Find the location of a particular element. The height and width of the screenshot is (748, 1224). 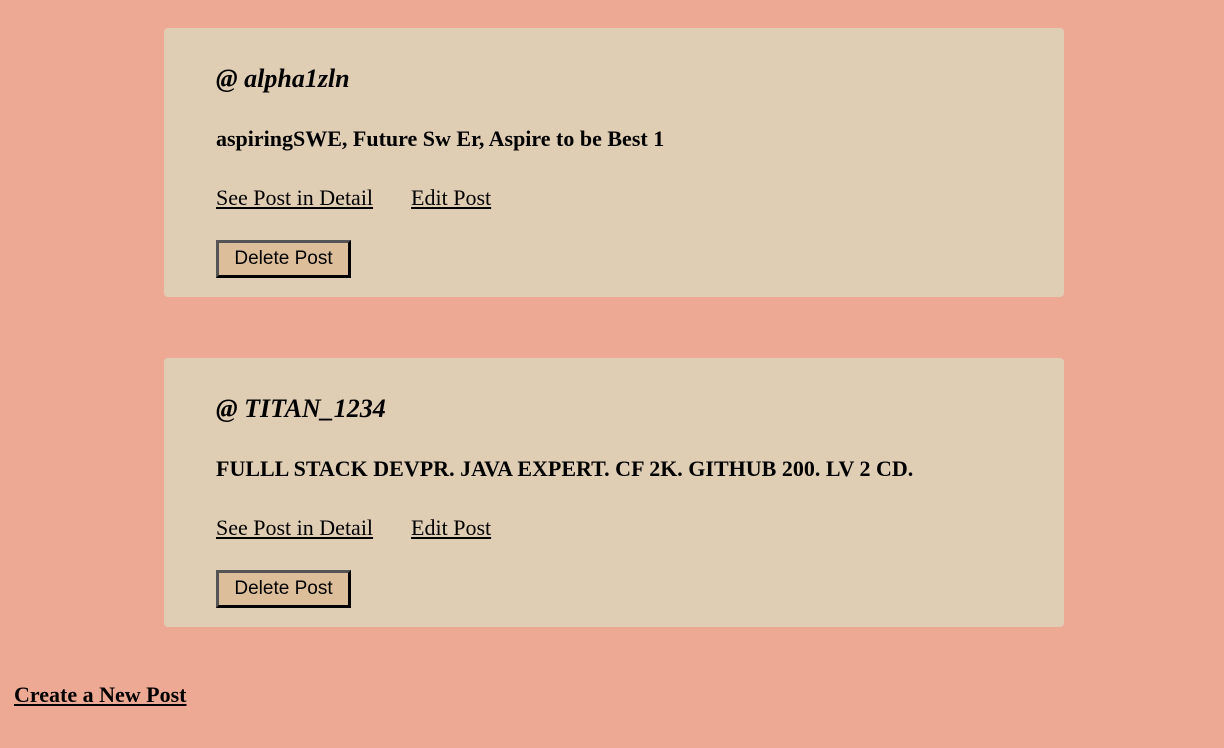

post-username: @ TITAN_1234 is located at coordinates (301, 408).